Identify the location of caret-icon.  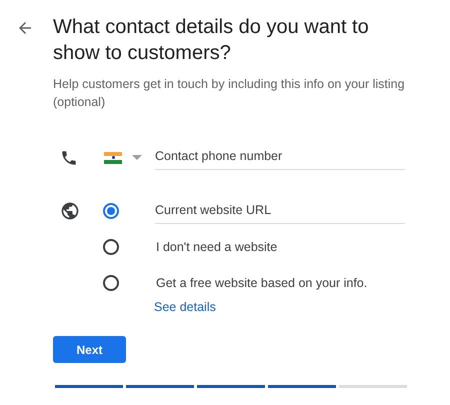
(137, 157).